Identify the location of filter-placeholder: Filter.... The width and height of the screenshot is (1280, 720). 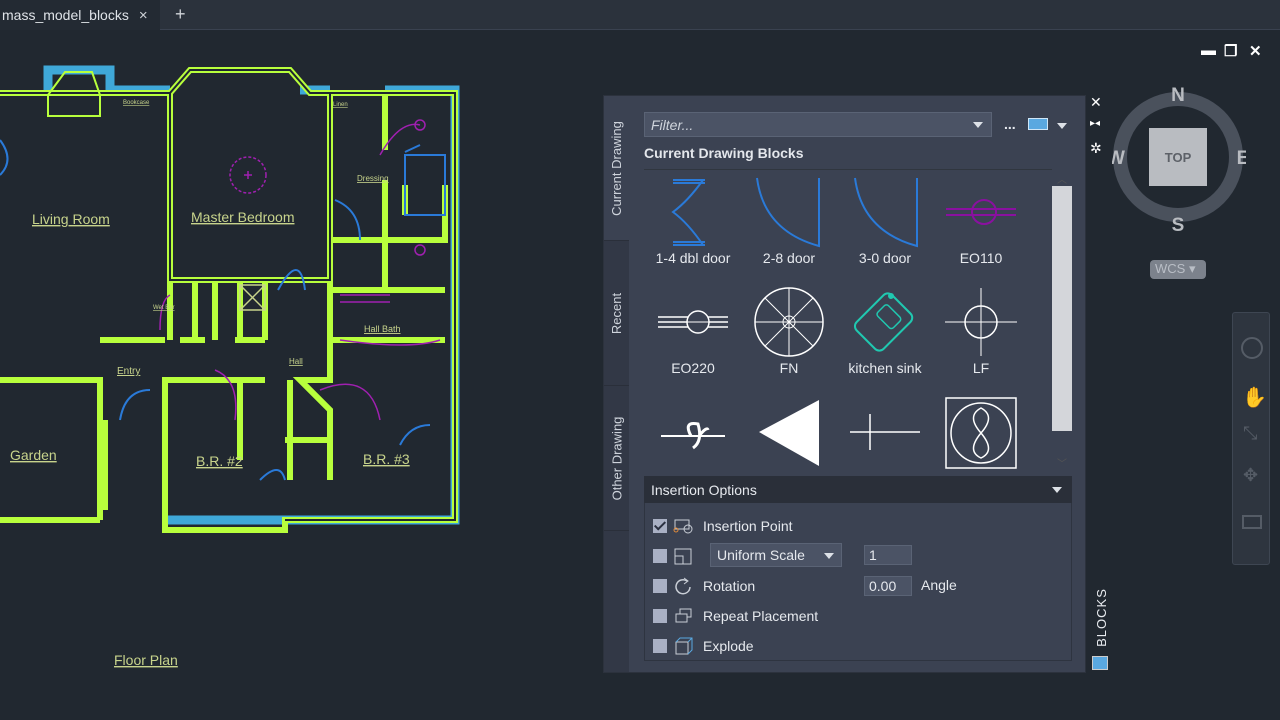
(672, 125).